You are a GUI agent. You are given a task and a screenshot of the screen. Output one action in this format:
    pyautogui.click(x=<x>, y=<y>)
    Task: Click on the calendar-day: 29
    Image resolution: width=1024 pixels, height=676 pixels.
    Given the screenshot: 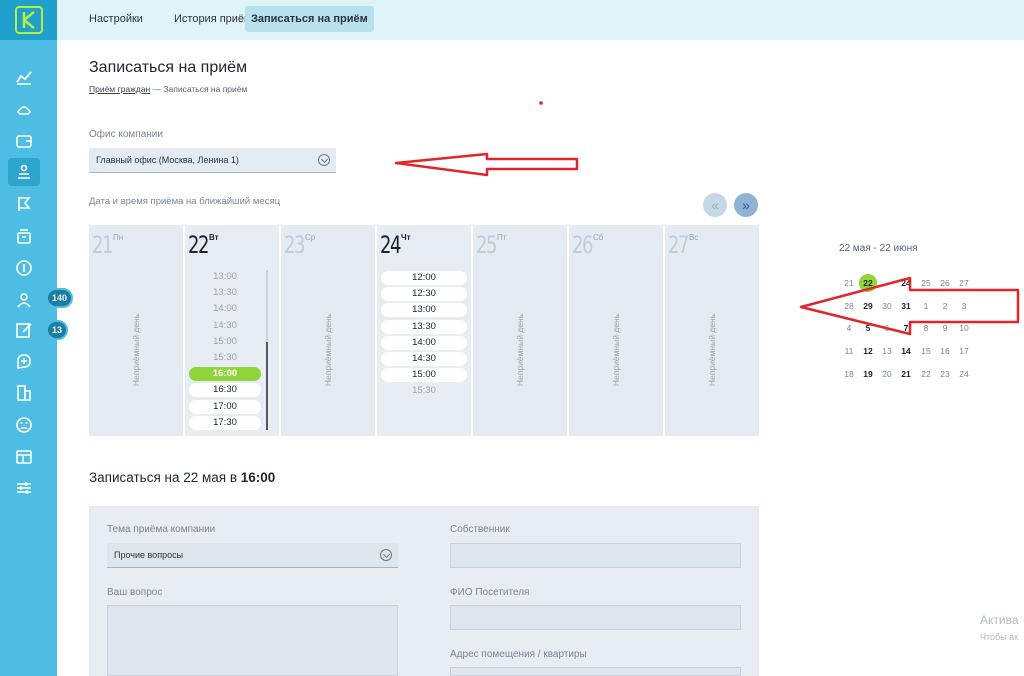 What is the action you would take?
    pyautogui.click(x=868, y=306)
    